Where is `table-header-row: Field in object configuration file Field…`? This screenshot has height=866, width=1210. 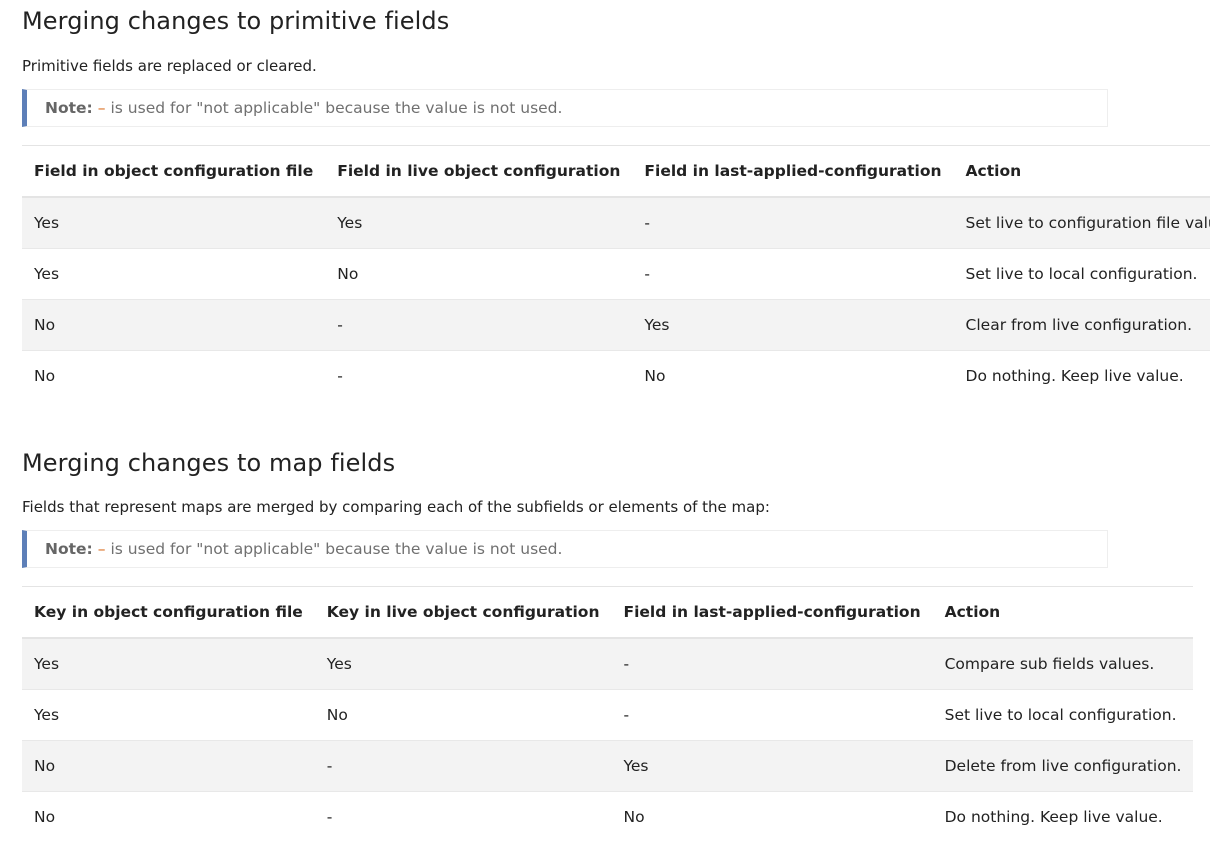 table-header-row: Field in object configuration file Field… is located at coordinates (616, 171).